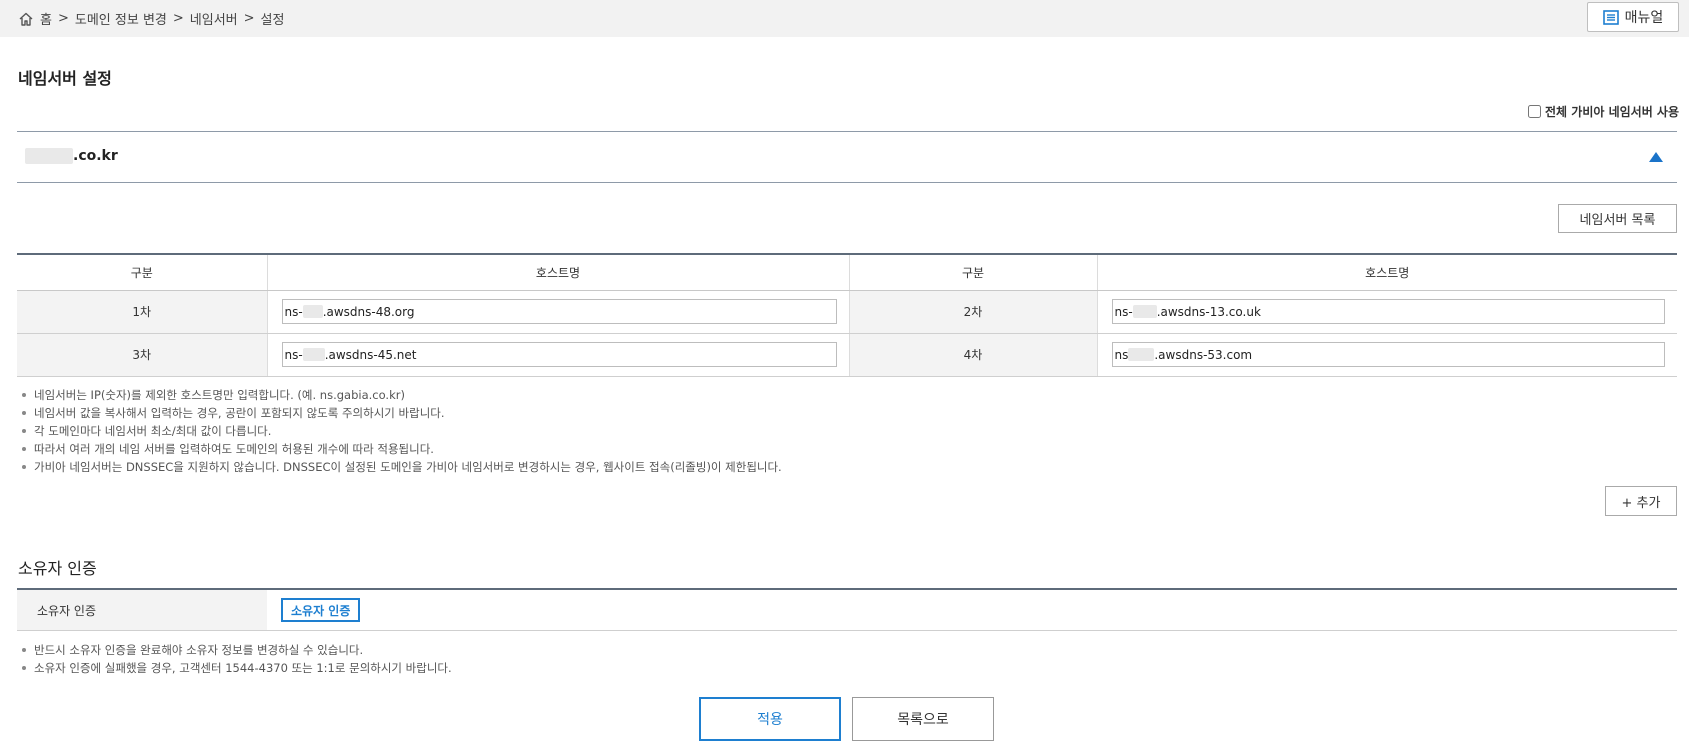  I want to click on ns-input-cell-4: ns .awsdns-53.com, so click(1386, 355).